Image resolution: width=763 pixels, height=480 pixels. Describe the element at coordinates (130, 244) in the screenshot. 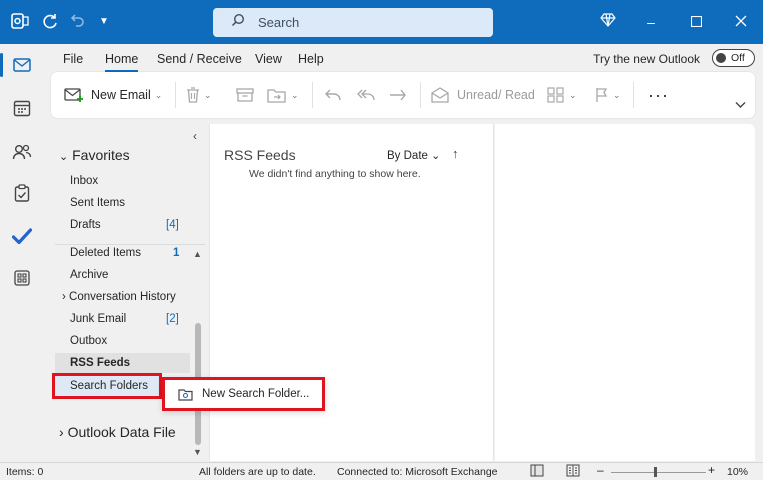

I see `divider` at that location.